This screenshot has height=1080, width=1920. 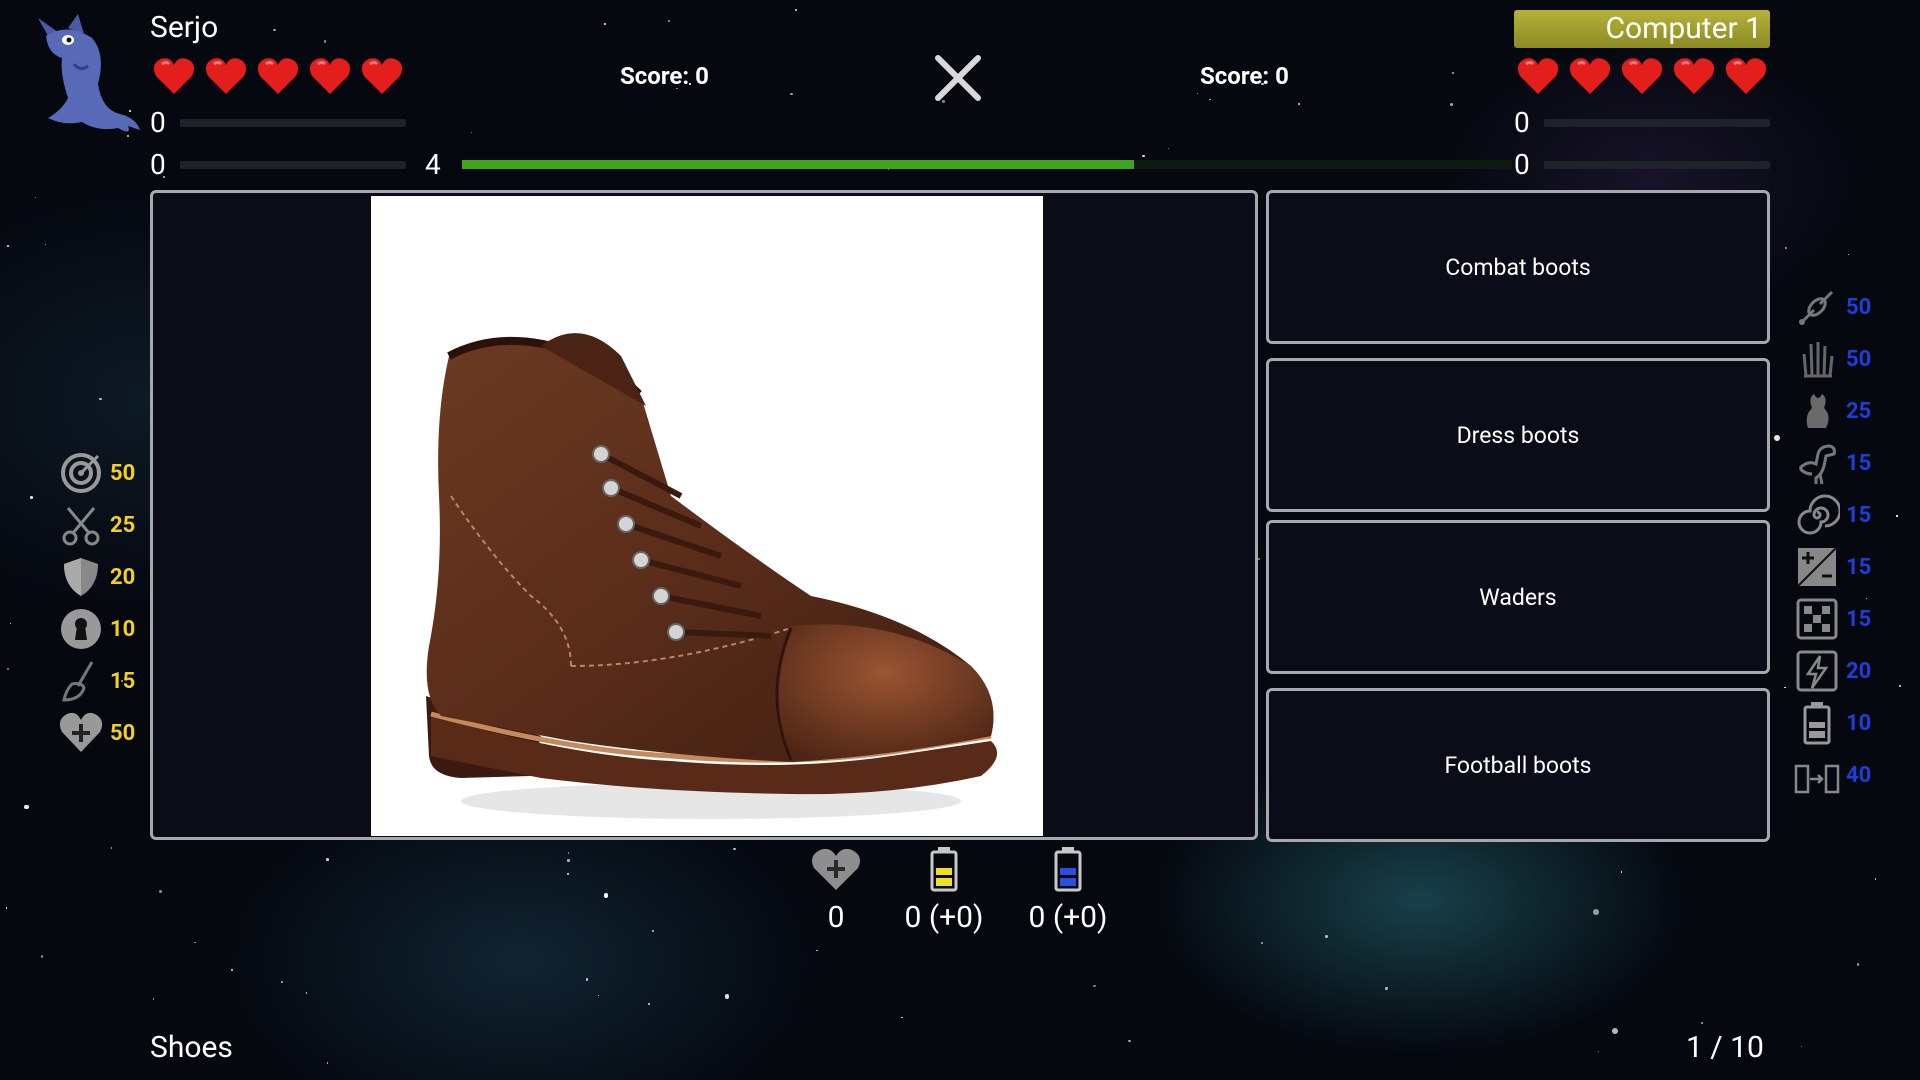 I want to click on answer-button-4: Football boots, so click(x=1518, y=765).